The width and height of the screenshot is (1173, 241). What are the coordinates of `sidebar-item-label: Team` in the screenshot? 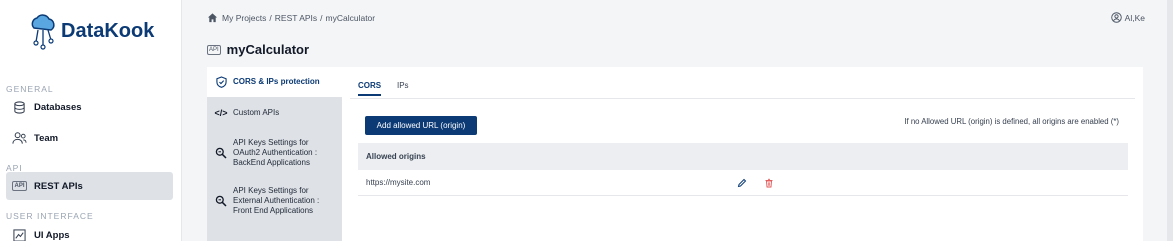 It's located at (46, 138).